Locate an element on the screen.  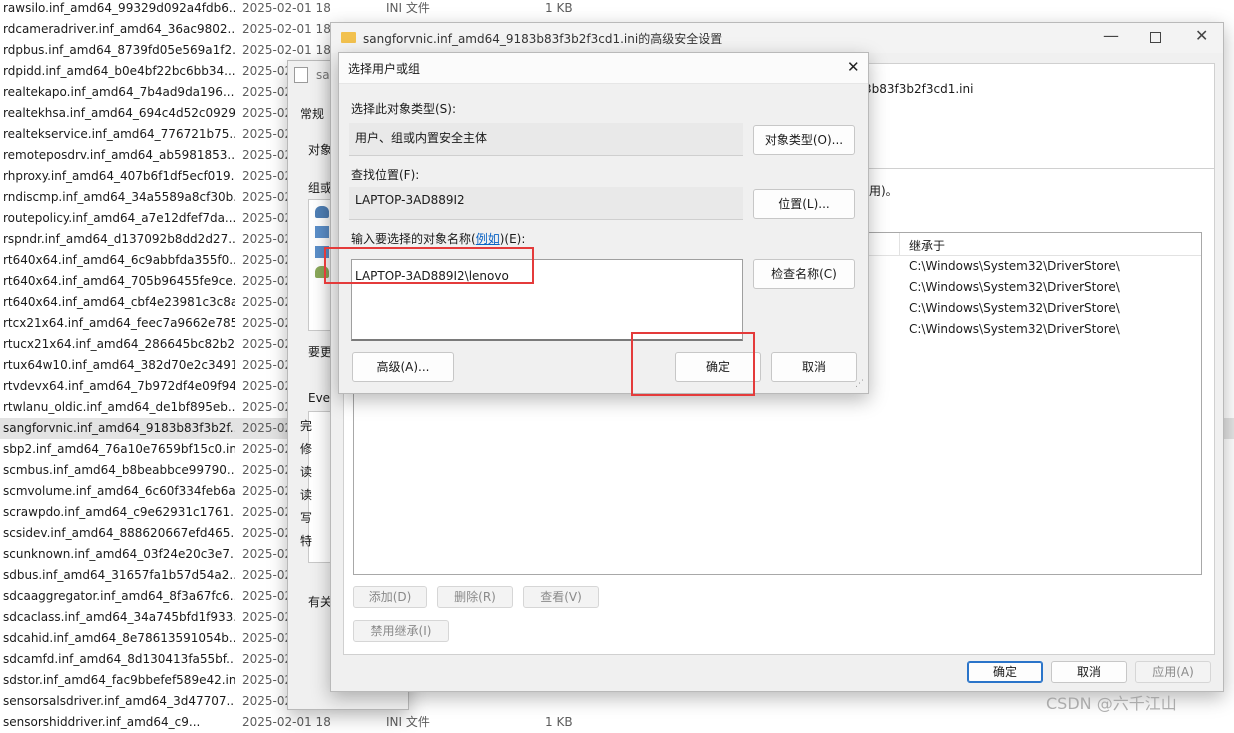
folder-icon is located at coordinates (348, 37).